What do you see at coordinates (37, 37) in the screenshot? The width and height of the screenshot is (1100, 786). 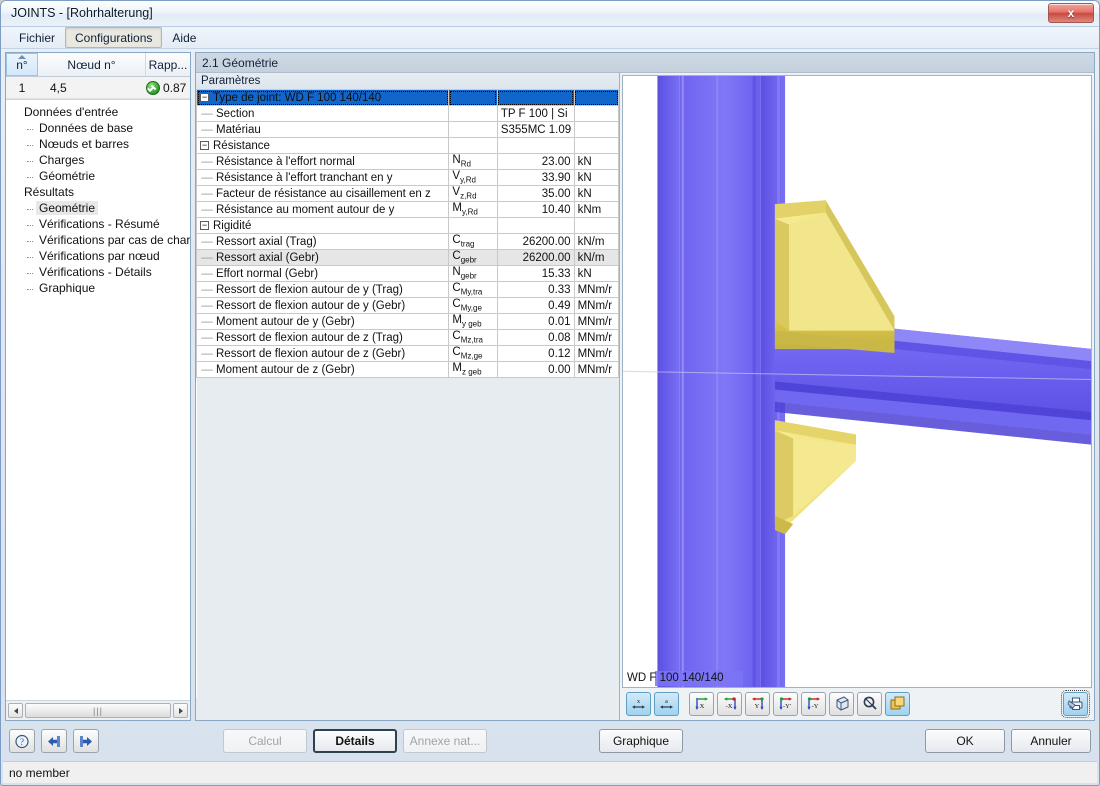 I see `menu-item-fichier: Fichier` at bounding box center [37, 37].